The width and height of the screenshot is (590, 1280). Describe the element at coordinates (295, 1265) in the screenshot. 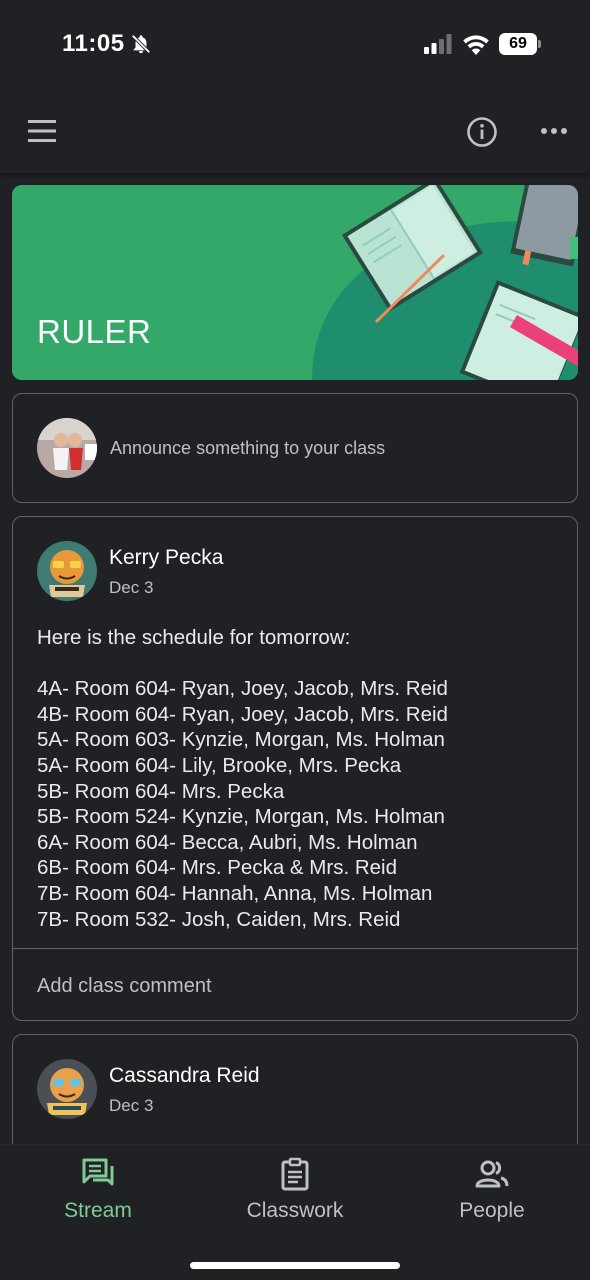

I see `home-indicator` at that location.